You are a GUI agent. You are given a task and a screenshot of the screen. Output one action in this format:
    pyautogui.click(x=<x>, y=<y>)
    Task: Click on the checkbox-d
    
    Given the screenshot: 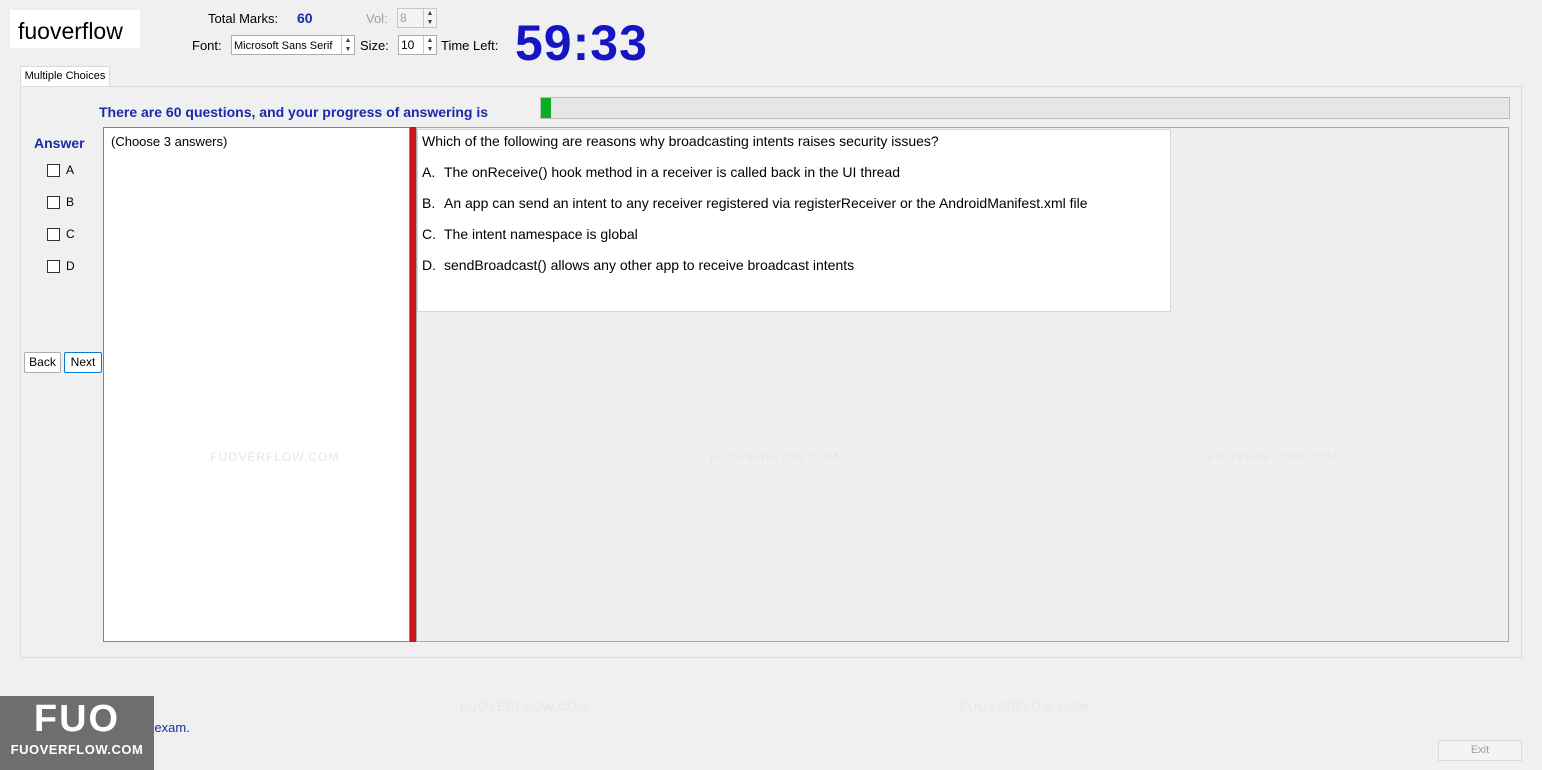 What is the action you would take?
    pyautogui.click(x=53, y=266)
    